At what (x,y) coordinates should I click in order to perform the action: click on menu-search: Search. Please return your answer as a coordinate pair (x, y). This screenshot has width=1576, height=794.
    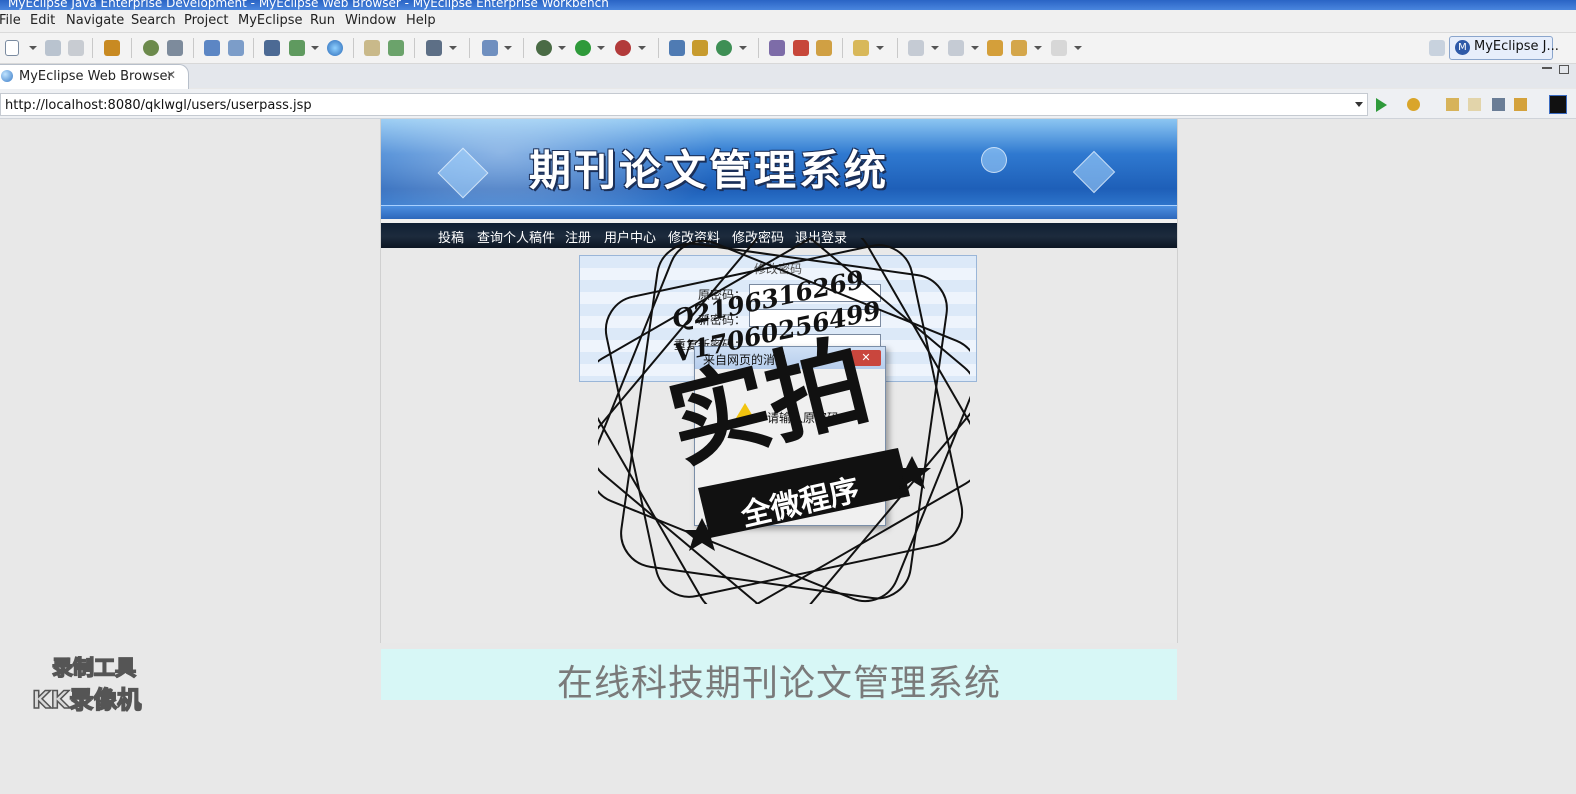
    Looking at the image, I should click on (153, 20).